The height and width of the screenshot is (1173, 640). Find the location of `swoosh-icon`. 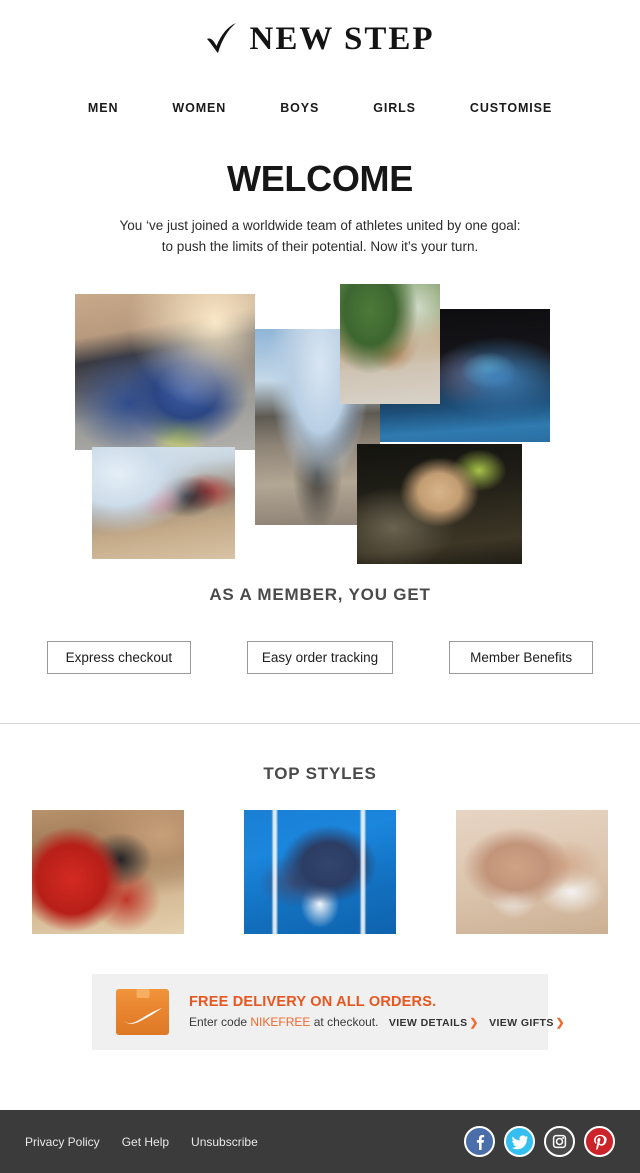

swoosh-icon is located at coordinates (143, 1015).